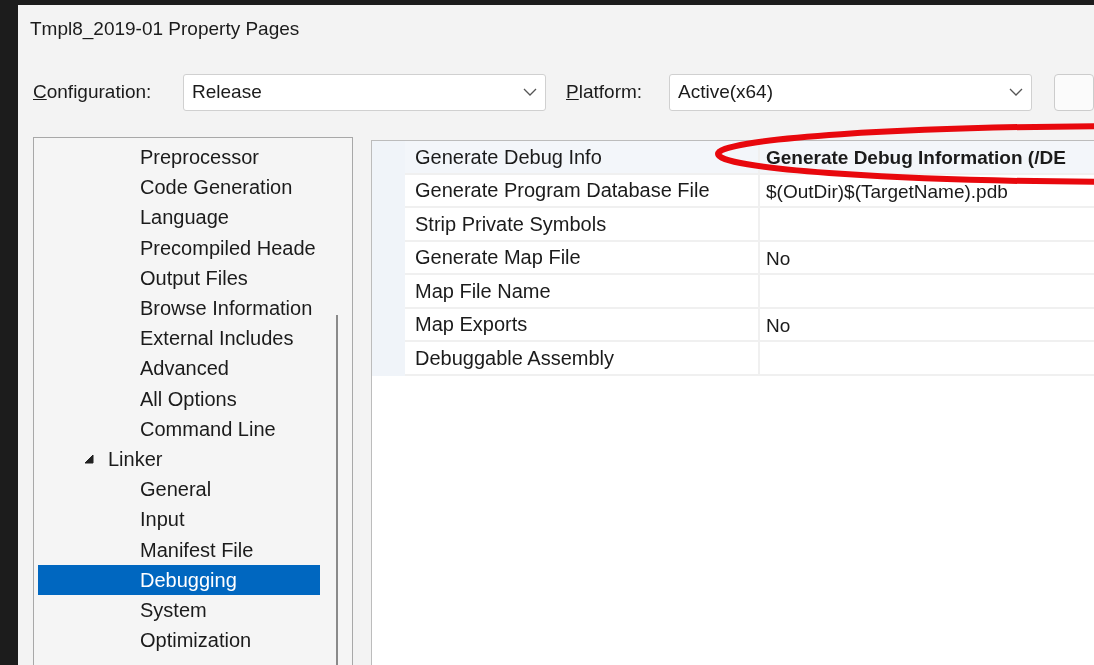  Describe the element at coordinates (582, 325) in the screenshot. I see `property-name: Map Exports` at that location.